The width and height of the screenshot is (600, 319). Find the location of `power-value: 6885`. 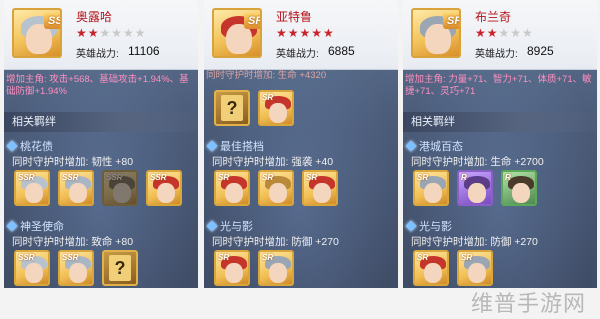

power-value: 6885 is located at coordinates (341, 51).